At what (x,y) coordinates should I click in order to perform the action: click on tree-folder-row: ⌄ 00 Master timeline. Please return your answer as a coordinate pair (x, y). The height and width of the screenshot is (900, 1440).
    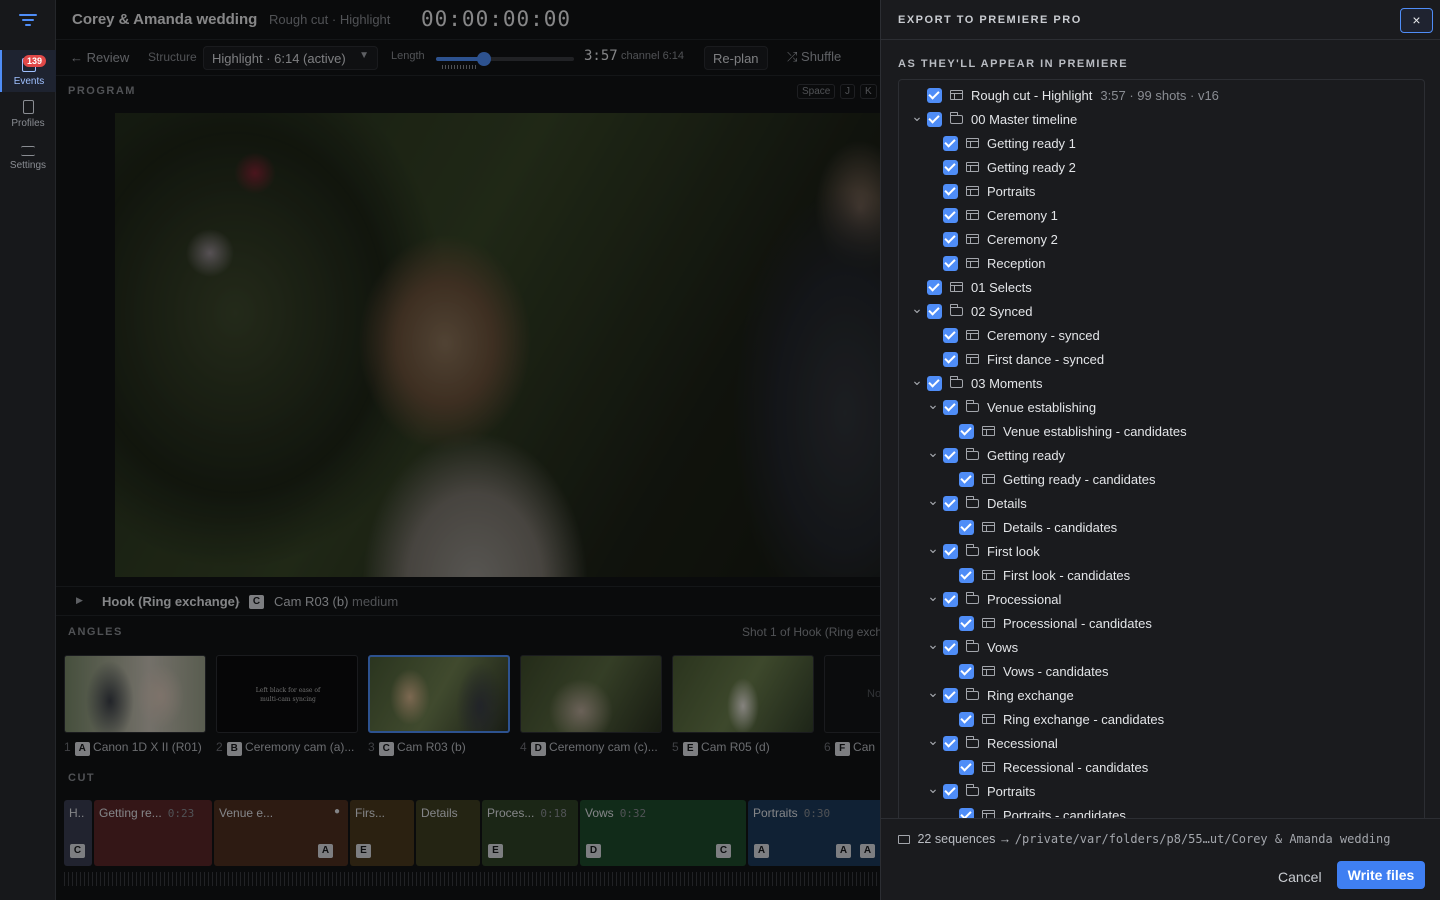
    Looking at the image, I should click on (1161, 120).